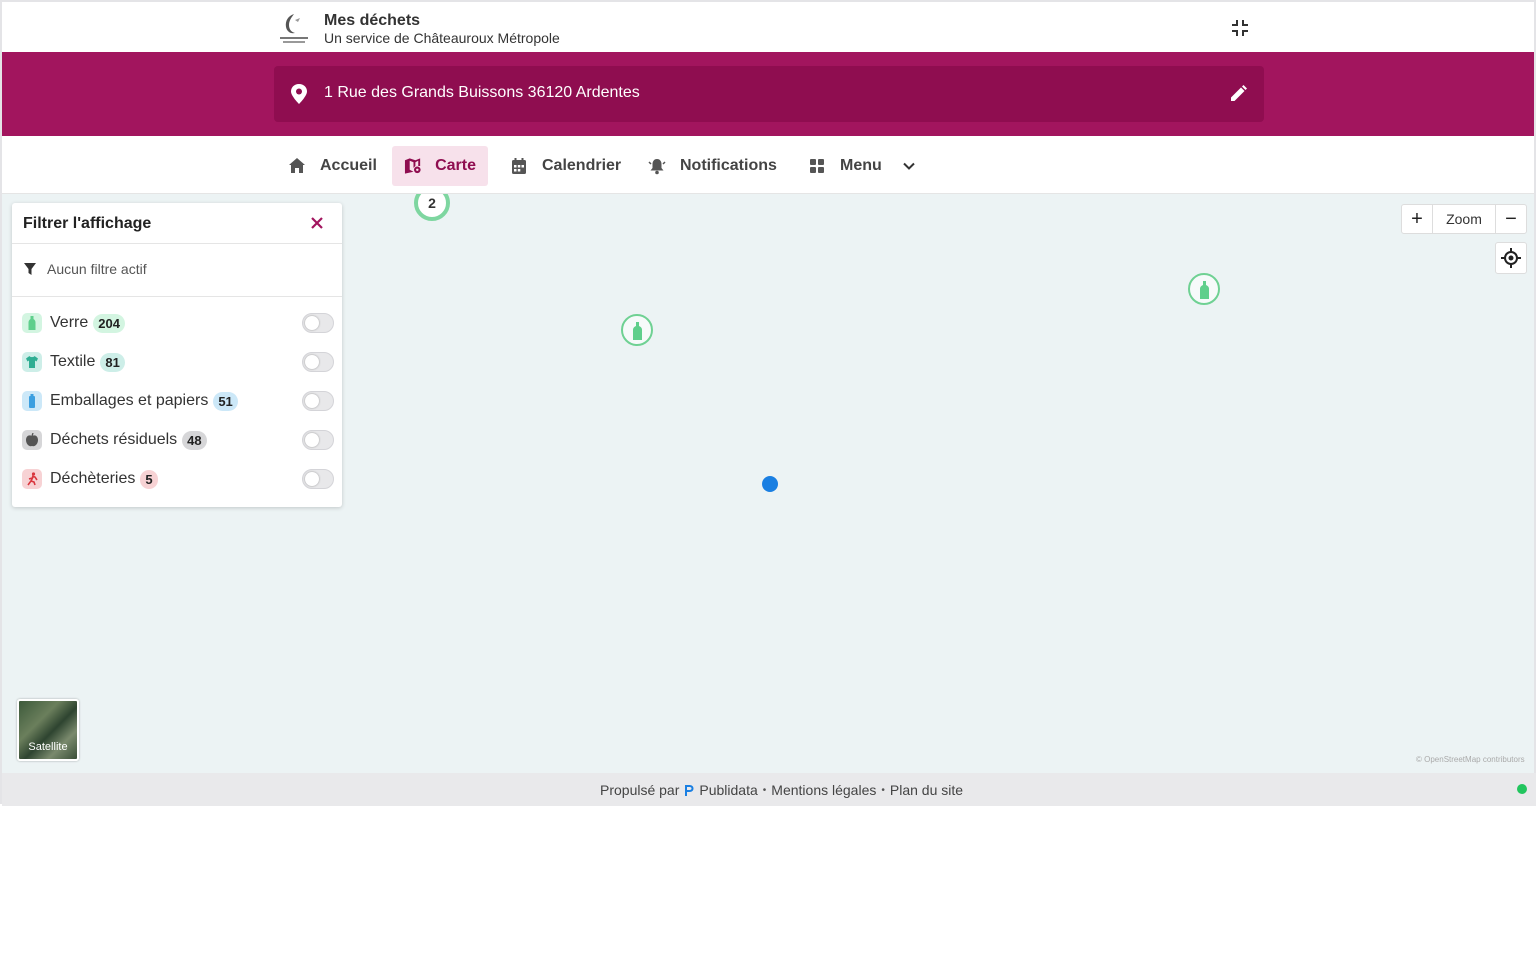 The height and width of the screenshot is (960, 1536). What do you see at coordinates (926, 790) in the screenshot?
I see `sitemap-link: Plan du site` at bounding box center [926, 790].